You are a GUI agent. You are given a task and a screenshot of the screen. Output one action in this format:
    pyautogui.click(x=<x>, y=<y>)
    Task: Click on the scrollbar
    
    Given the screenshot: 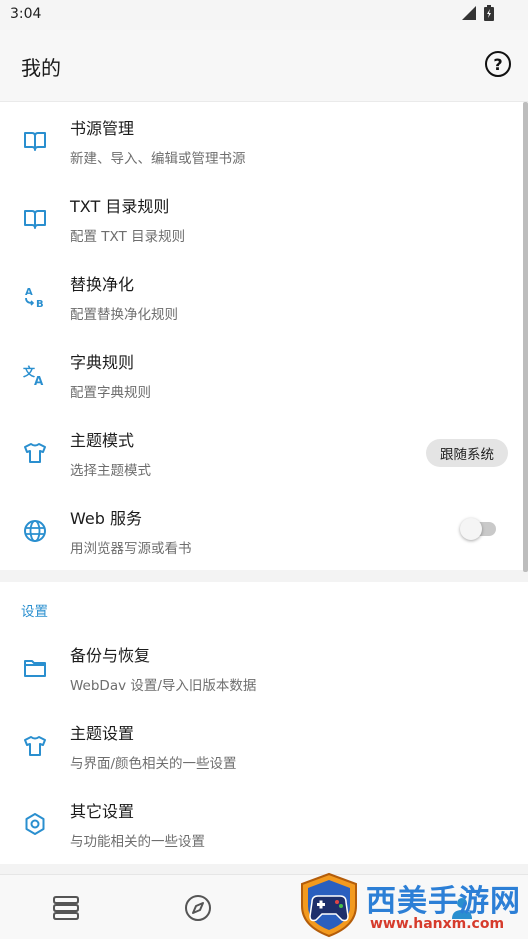 What is the action you would take?
    pyautogui.click(x=525, y=337)
    